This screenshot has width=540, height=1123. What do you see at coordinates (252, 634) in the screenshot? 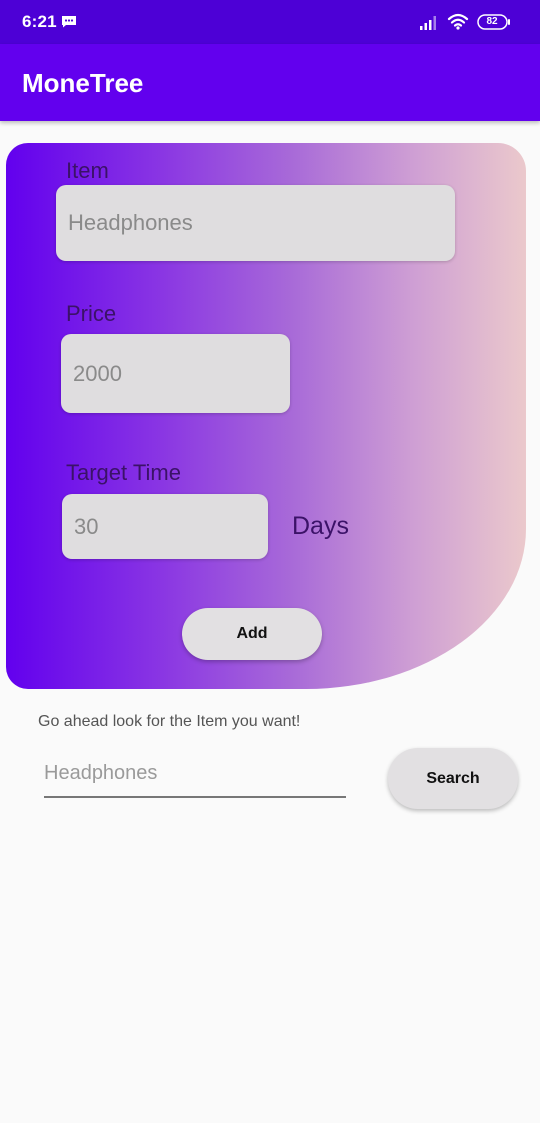
I see `add-button: Add` at bounding box center [252, 634].